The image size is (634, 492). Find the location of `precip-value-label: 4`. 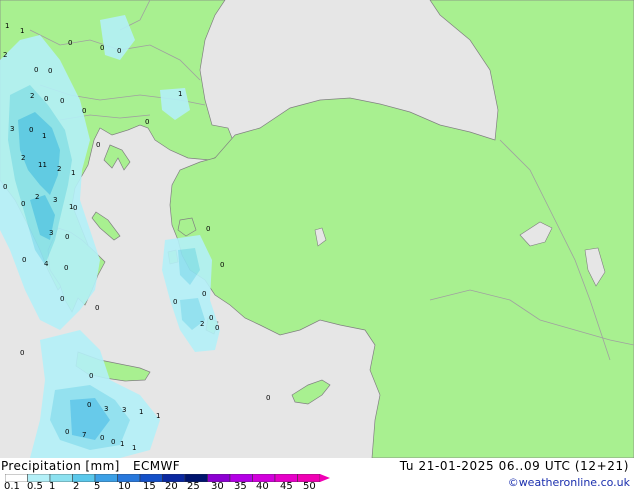

precip-value-label: 4 is located at coordinates (46, 264).